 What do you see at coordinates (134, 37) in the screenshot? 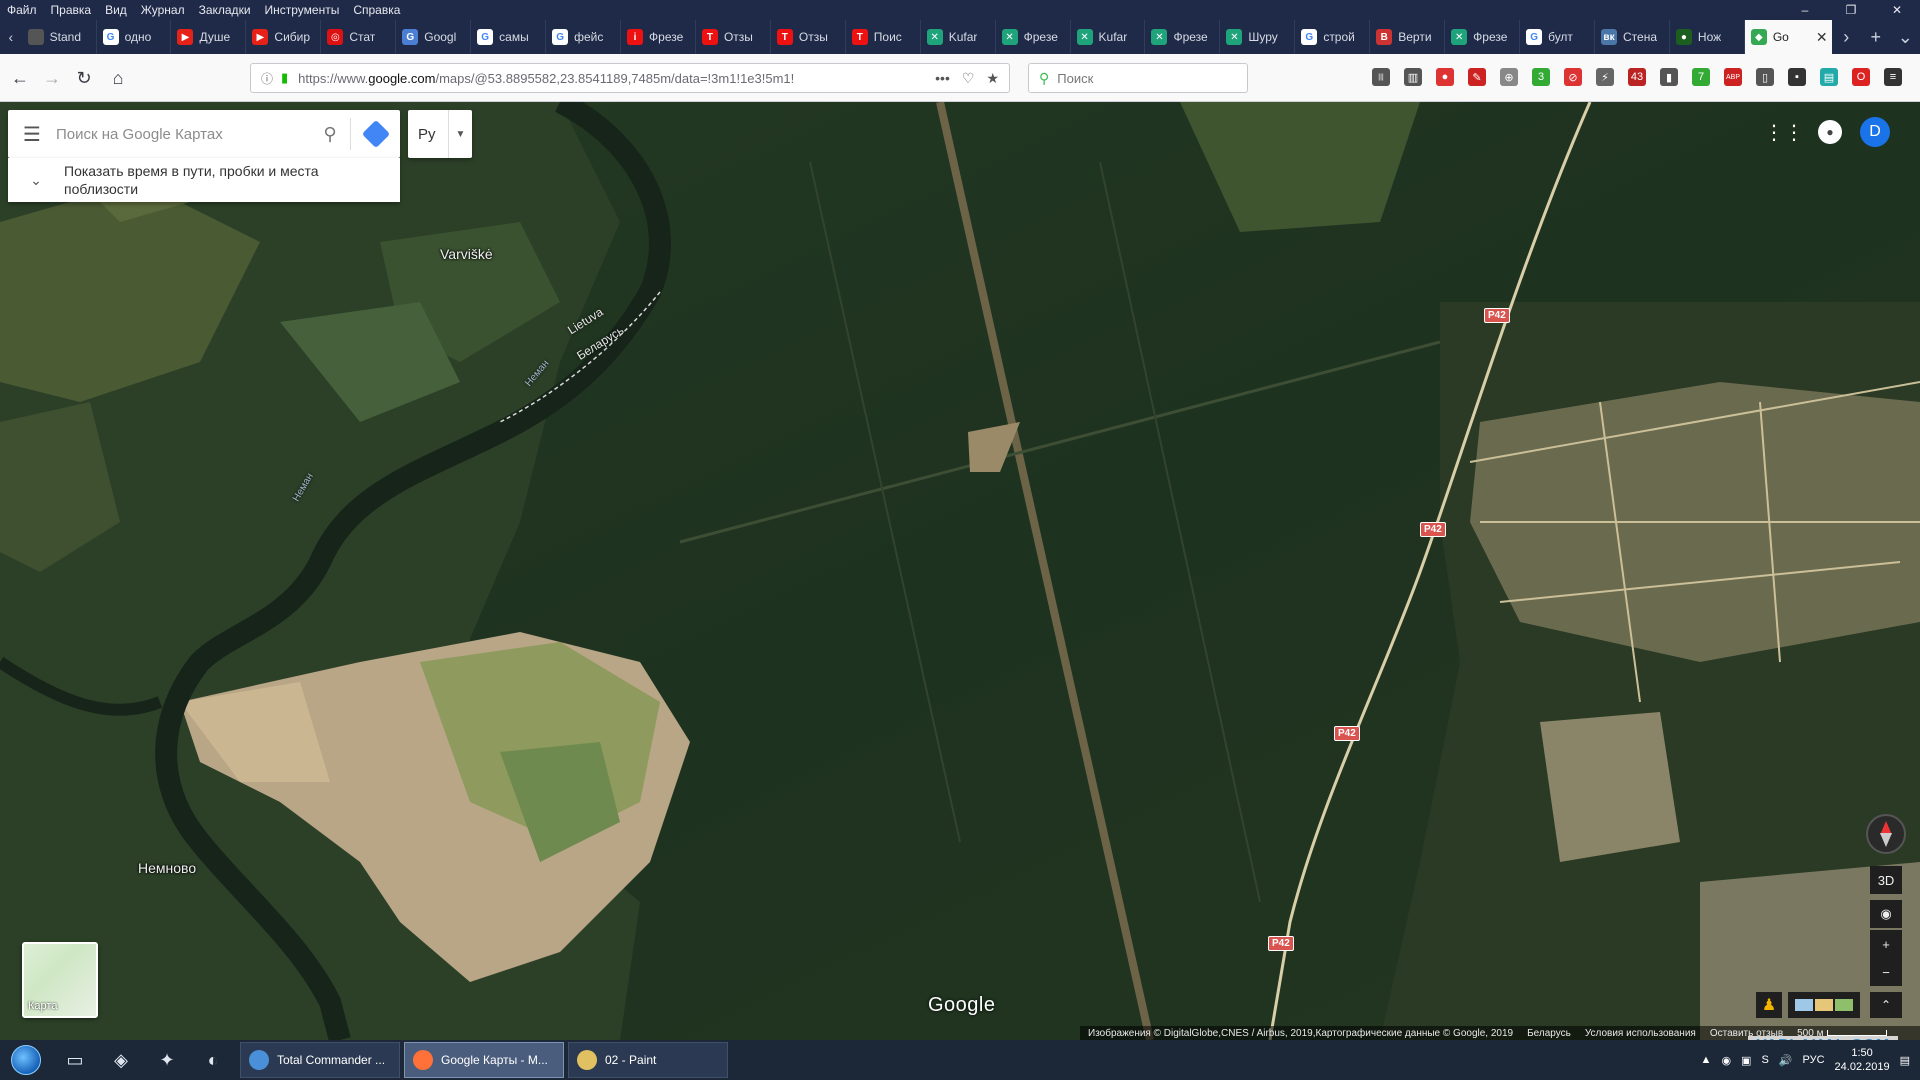
I see `browser-tab: Gодно` at bounding box center [134, 37].